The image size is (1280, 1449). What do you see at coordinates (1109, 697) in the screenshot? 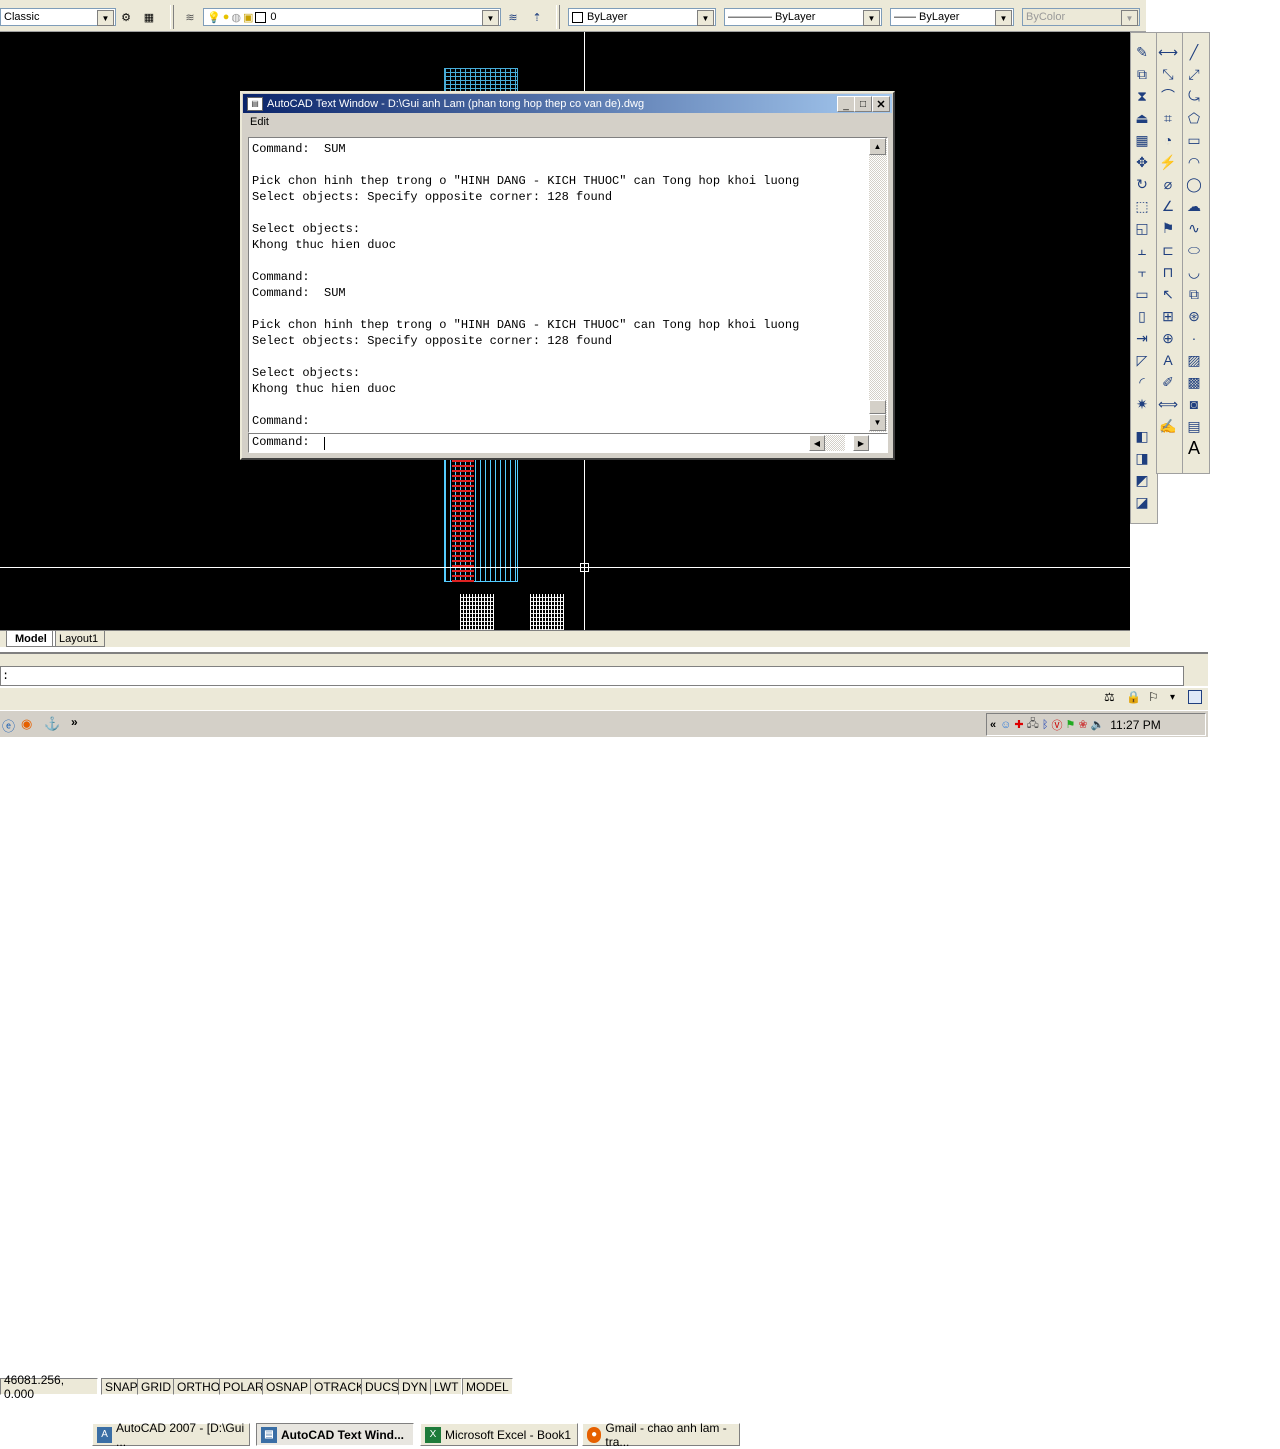
I see `annotation-scale-icon: ⚖` at bounding box center [1109, 697].